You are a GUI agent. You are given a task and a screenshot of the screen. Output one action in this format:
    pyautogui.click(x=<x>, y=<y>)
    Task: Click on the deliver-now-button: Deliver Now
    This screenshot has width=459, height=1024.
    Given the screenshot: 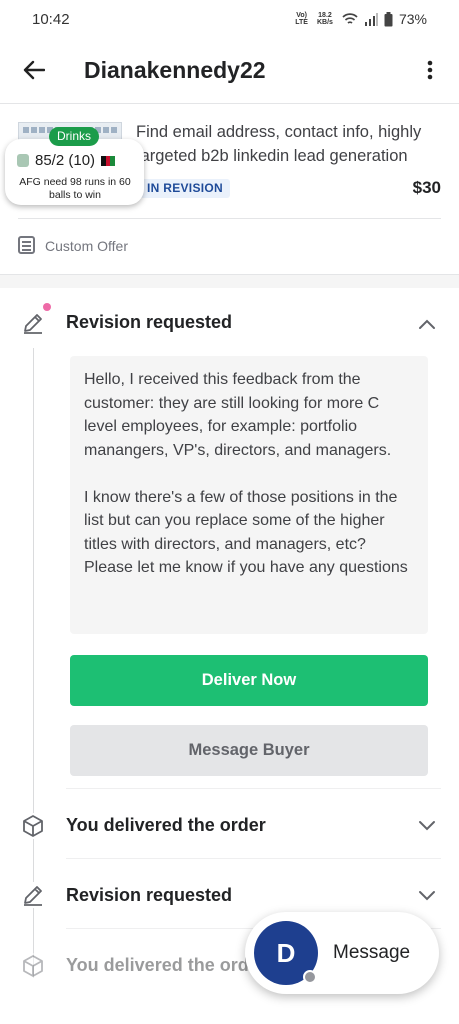 What is the action you would take?
    pyautogui.click(x=249, y=680)
    